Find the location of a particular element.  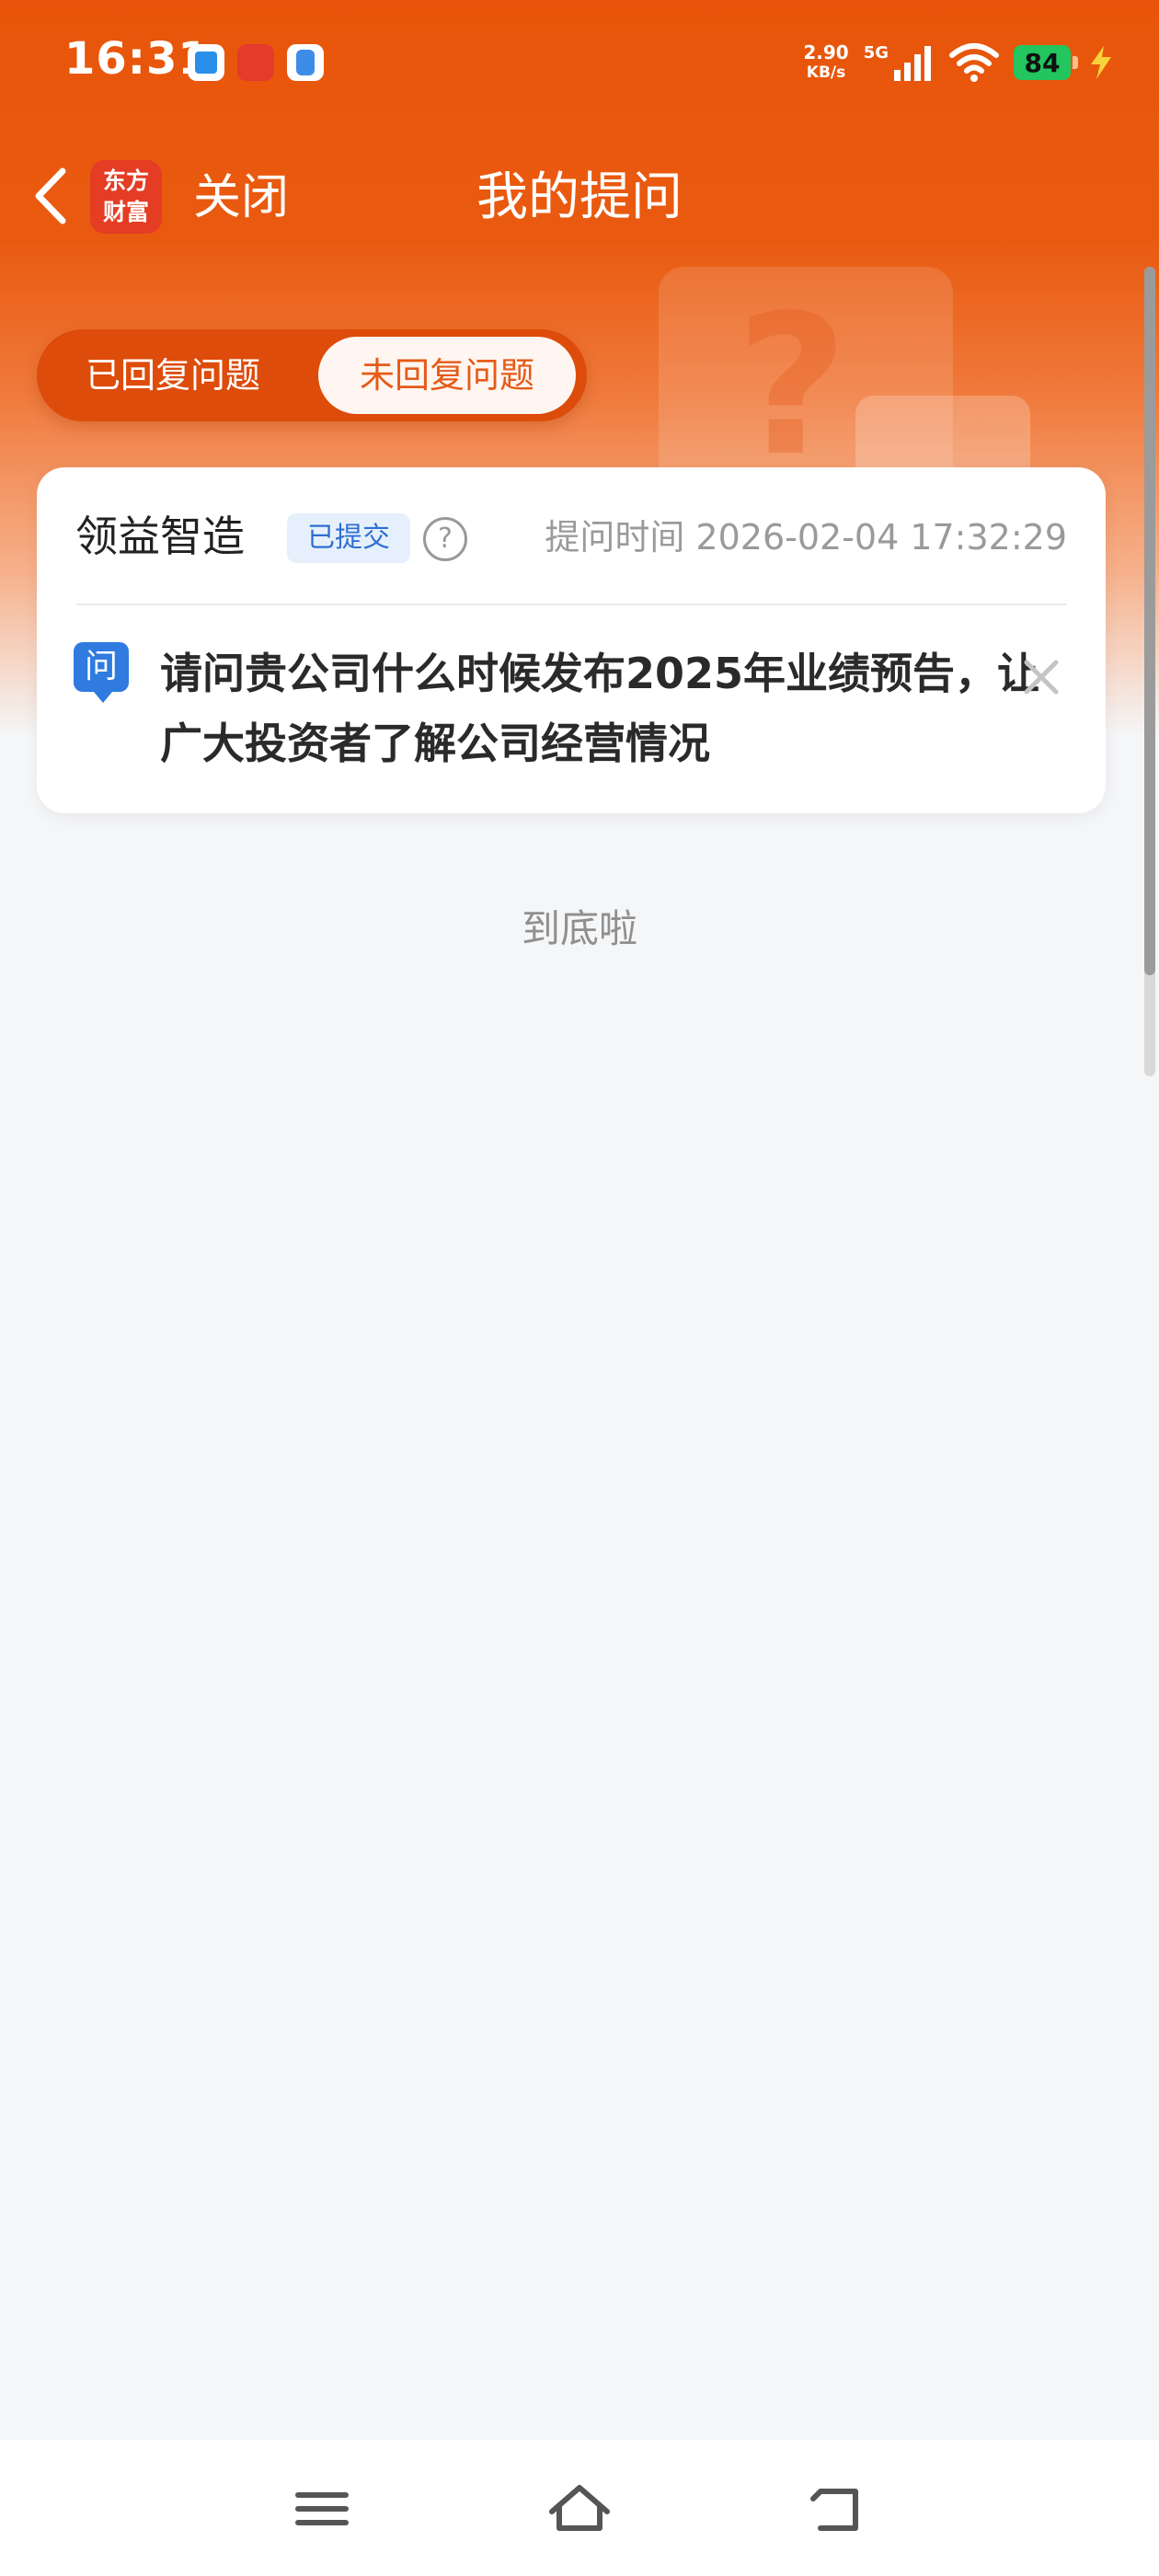

home-icon is located at coordinates (579, 2509).